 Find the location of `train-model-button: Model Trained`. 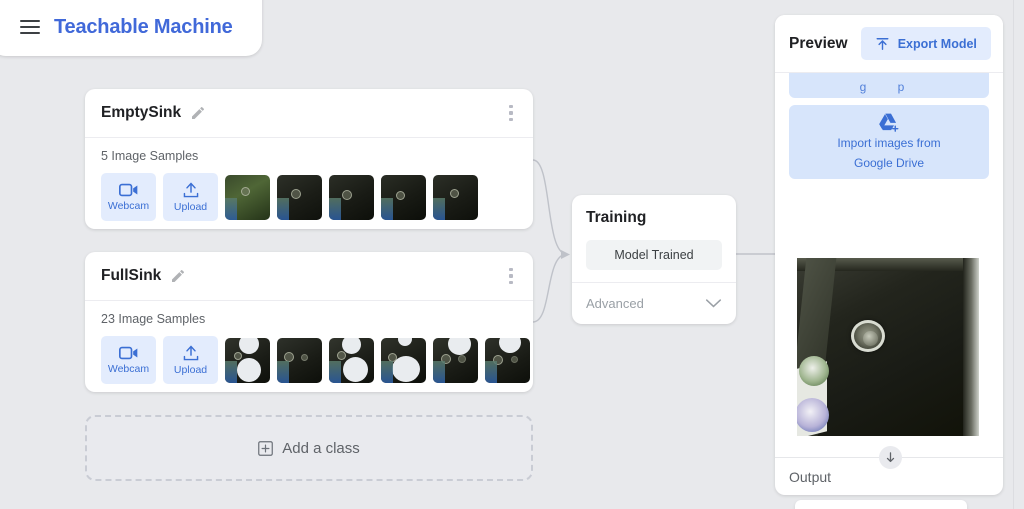

train-model-button: Model Trained is located at coordinates (654, 255).